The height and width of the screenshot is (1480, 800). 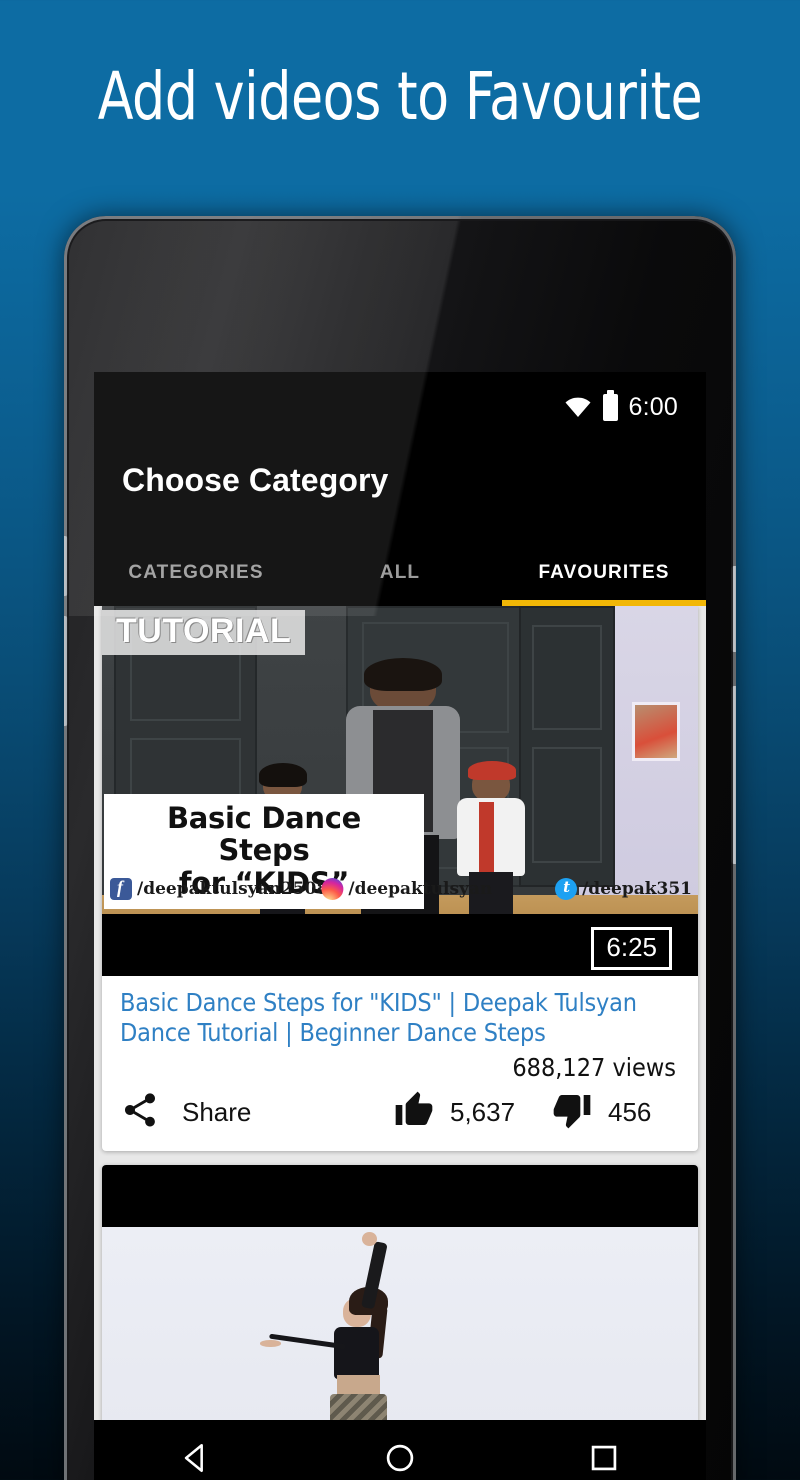 I want to click on thumbnail-letterbox, so click(x=400, y=1196).